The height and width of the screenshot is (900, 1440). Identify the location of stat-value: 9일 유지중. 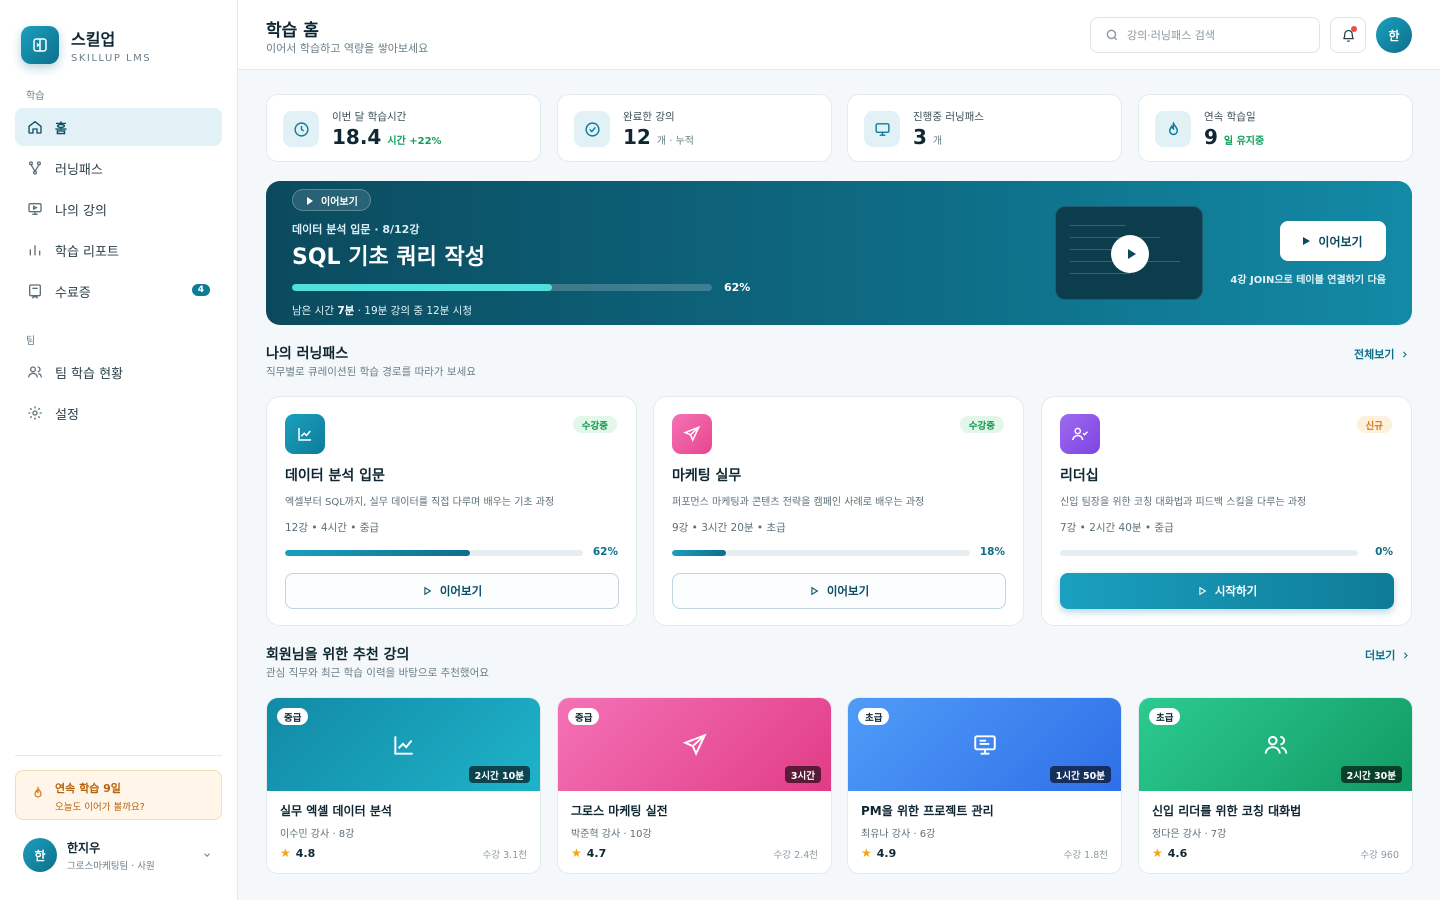
(1234, 137).